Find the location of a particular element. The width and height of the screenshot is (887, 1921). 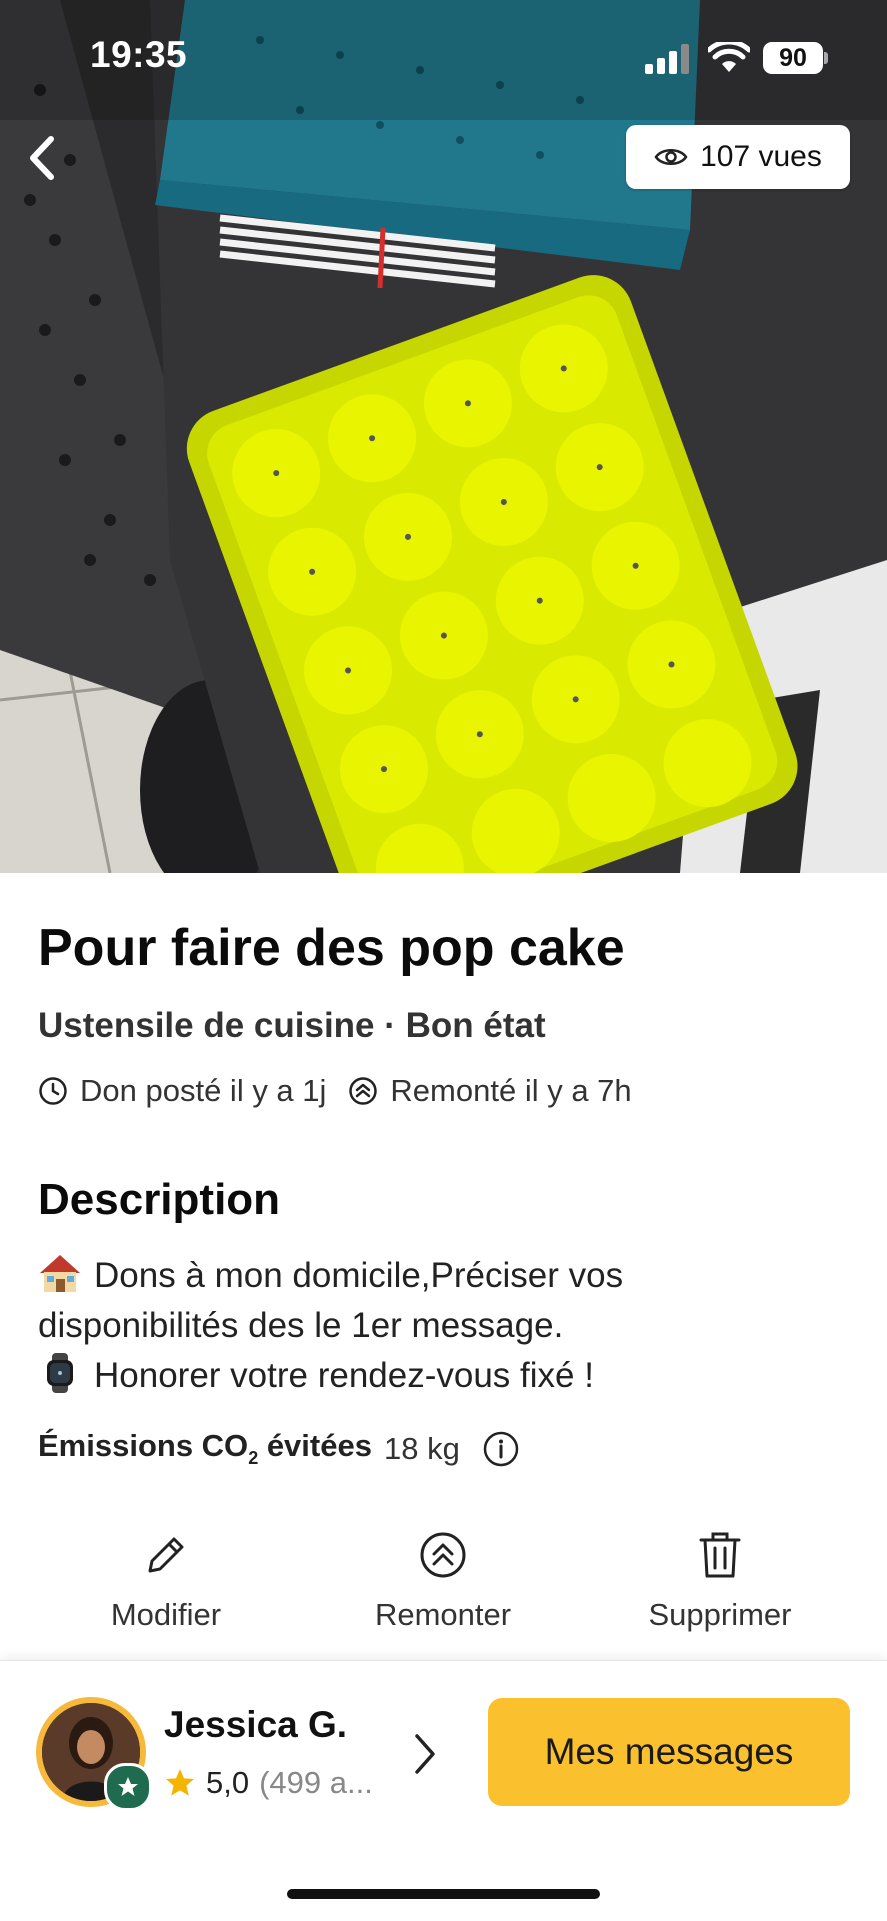

co2-label: Émissions CO2 évitées is located at coordinates (205, 1448).